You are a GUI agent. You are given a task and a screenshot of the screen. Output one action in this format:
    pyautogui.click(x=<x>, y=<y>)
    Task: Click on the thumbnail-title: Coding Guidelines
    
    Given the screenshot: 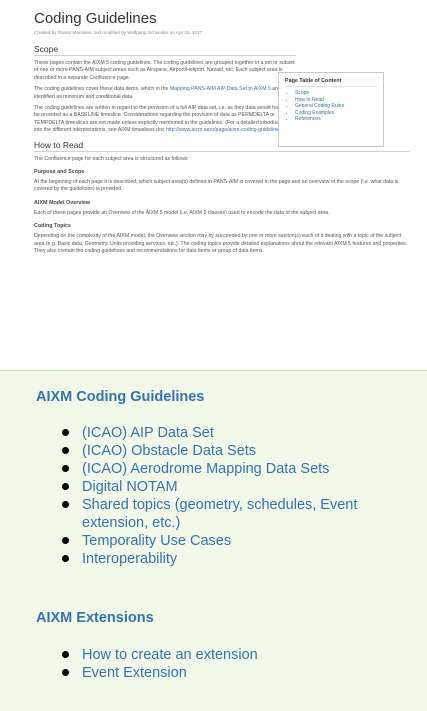 What is the action you would take?
    pyautogui.click(x=95, y=18)
    